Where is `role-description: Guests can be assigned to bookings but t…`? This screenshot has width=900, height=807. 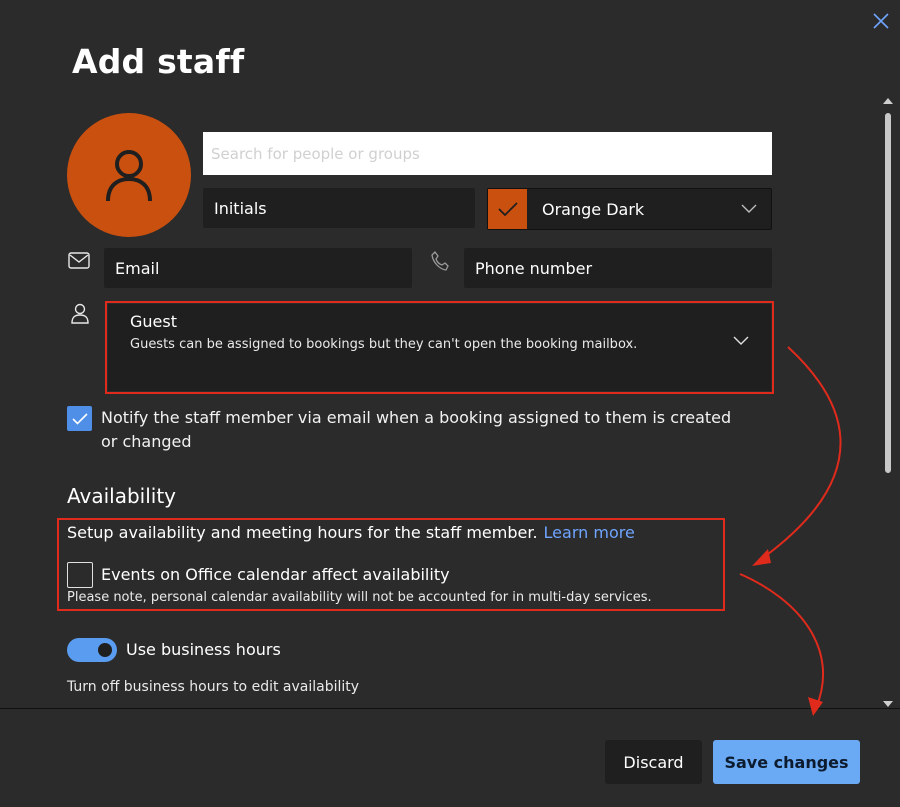
role-description: Guests can be assigned to bookings but t… is located at coordinates (384, 344).